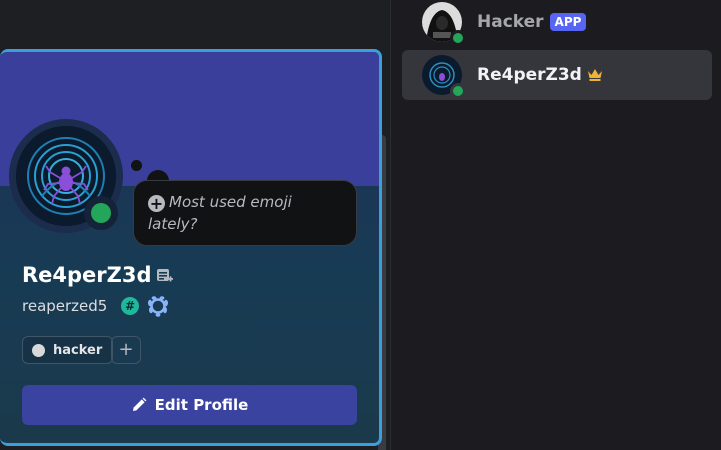 This screenshot has height=450, width=721. What do you see at coordinates (568, 22) in the screenshot?
I see `app-badge: APP` at bounding box center [568, 22].